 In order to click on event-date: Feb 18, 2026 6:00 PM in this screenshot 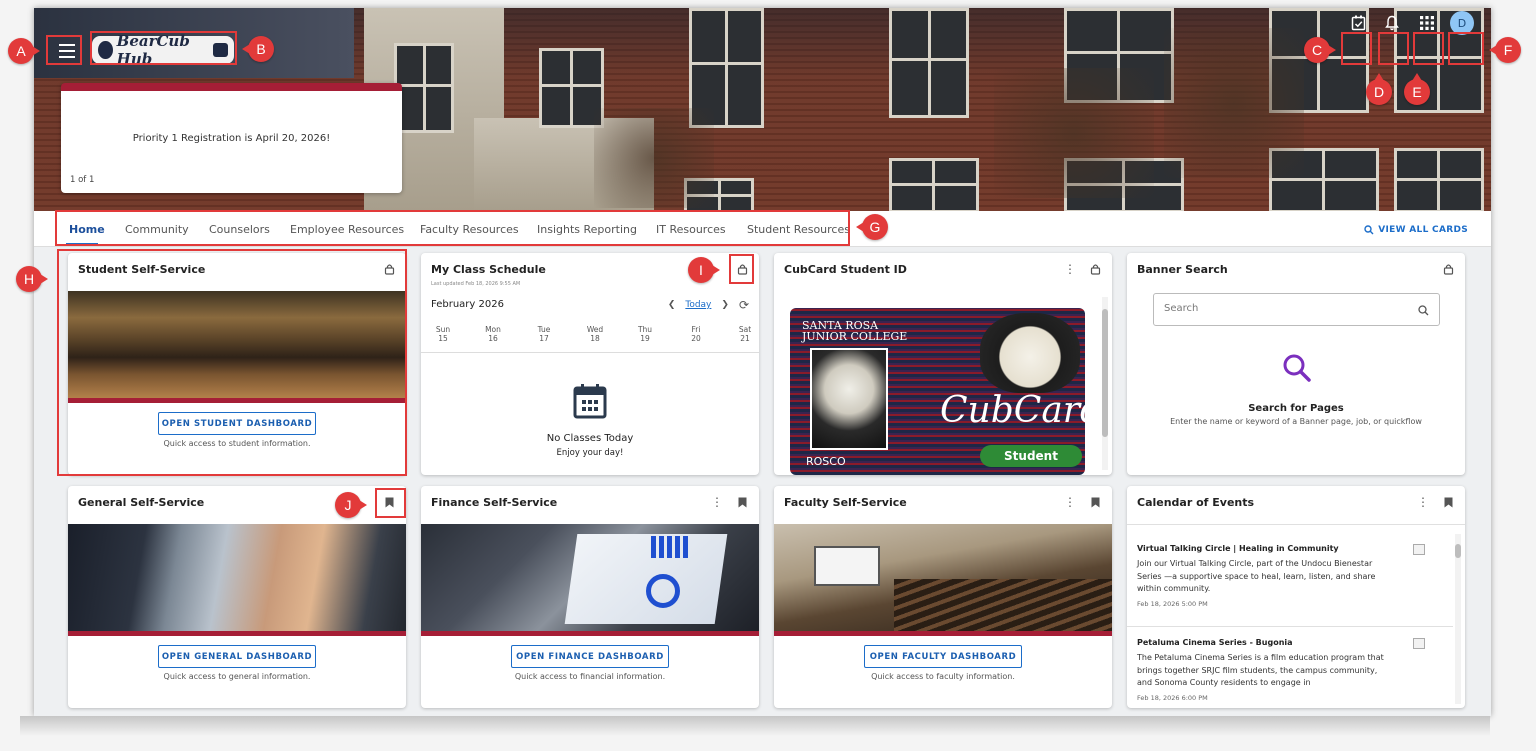, I will do `click(1172, 697)`.